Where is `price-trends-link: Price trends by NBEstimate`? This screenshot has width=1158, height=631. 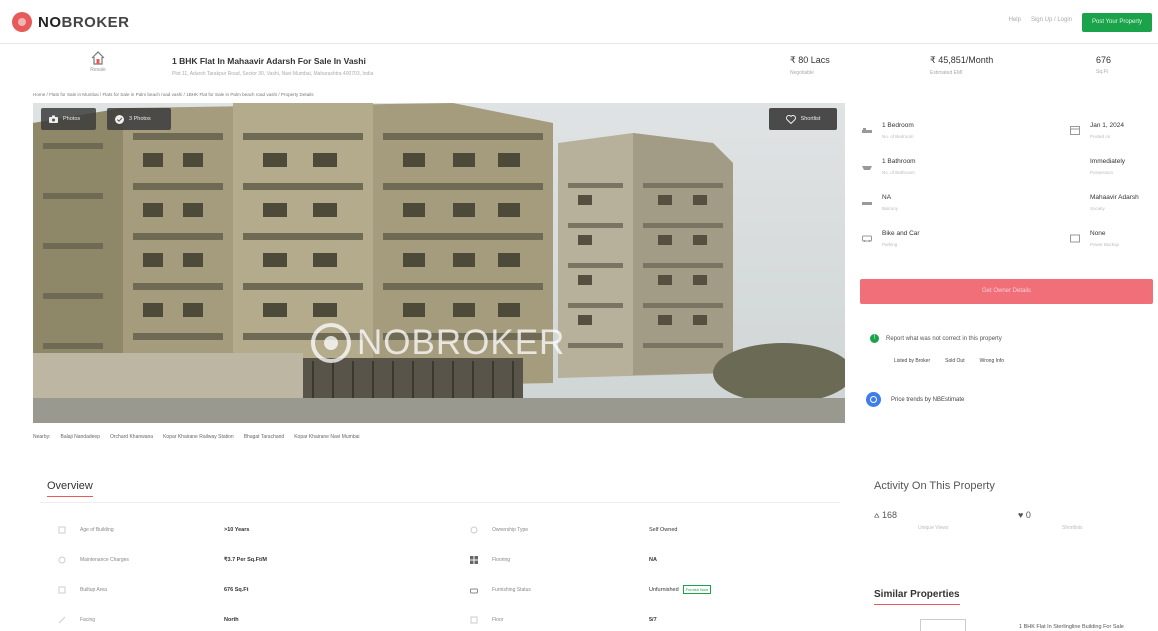
price-trends-link: Price trends by NBEstimate is located at coordinates (915, 399).